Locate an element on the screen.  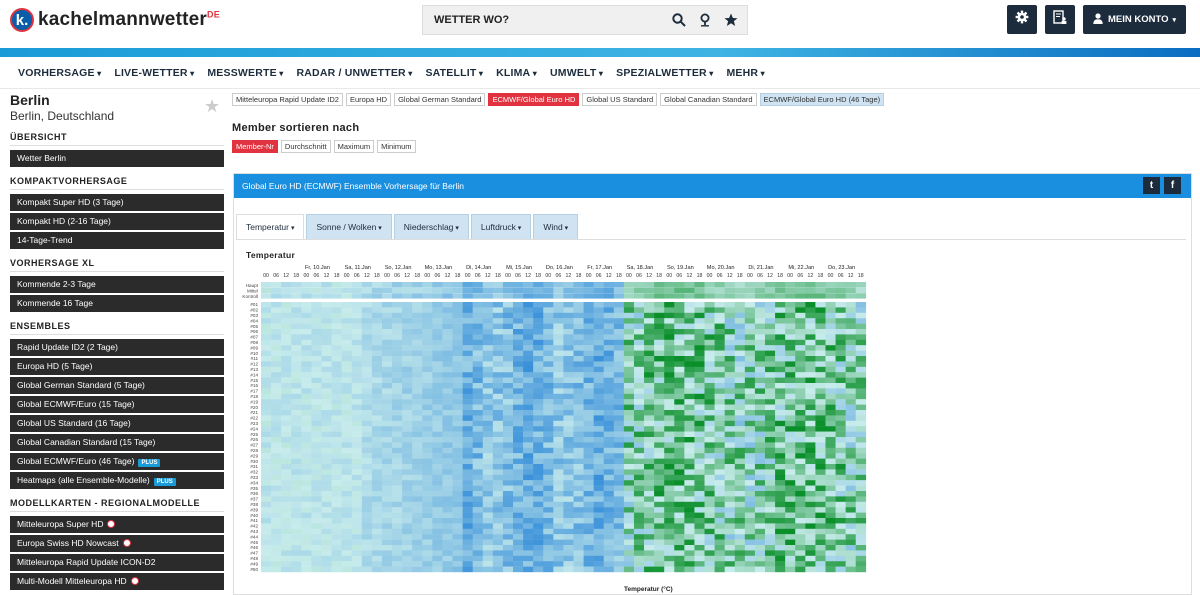
sidebar-item: Kommende 2-3 Tage is located at coordinates (117, 284).